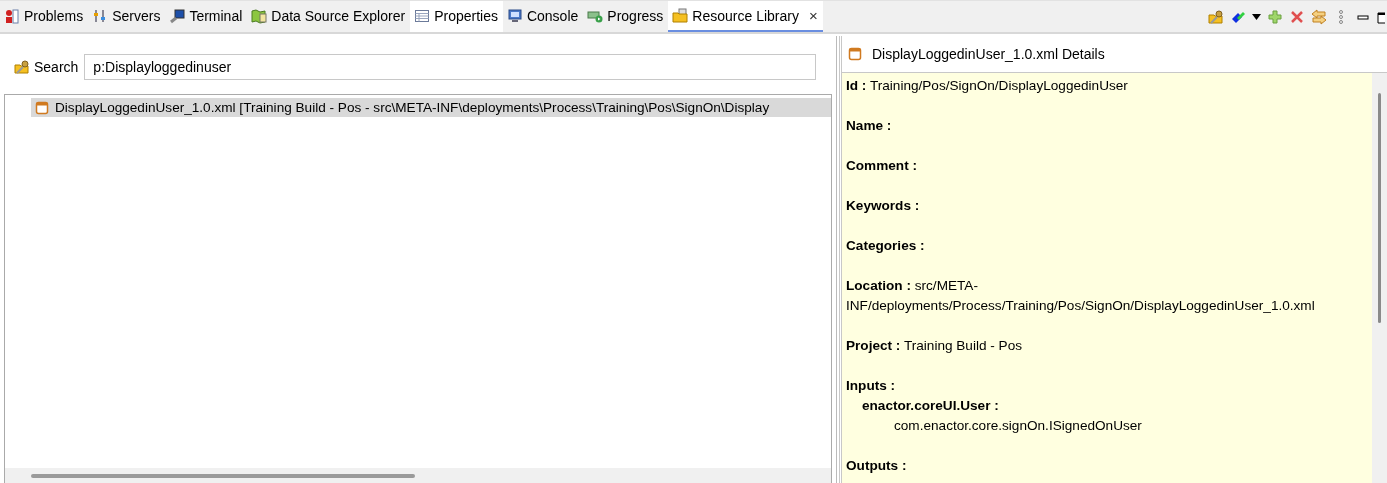 Image resolution: width=1387 pixels, height=483 pixels. I want to click on input-type: com.enactor.core.signOn.ISignedOnUser, so click(1018, 425).